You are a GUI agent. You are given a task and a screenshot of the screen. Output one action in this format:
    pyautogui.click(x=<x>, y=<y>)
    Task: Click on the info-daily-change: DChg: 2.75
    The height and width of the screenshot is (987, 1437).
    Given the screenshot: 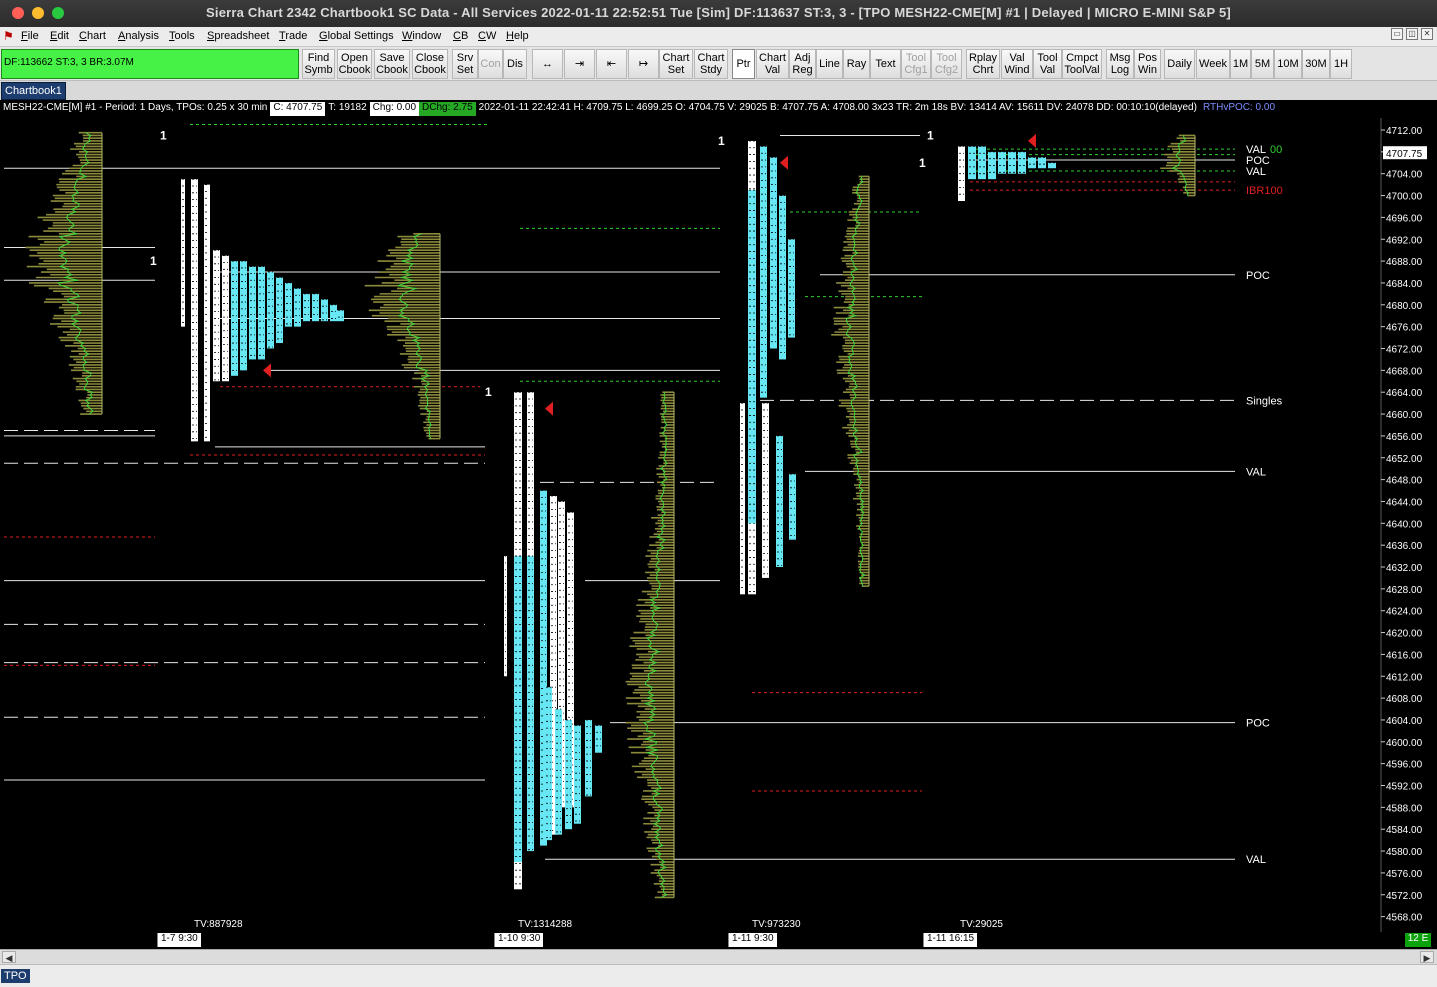 What is the action you would take?
    pyautogui.click(x=447, y=109)
    